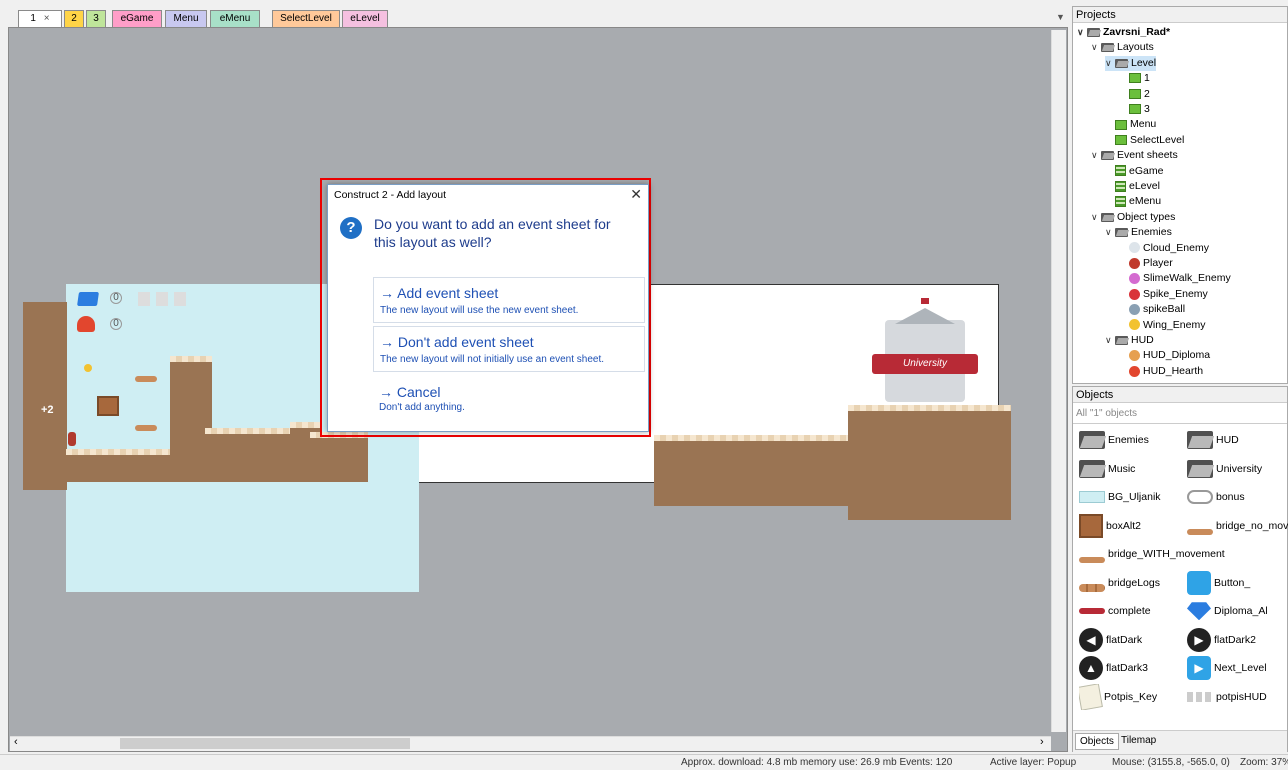  Describe the element at coordinates (1237, 469) in the screenshot. I see `object-item-university: University` at that location.